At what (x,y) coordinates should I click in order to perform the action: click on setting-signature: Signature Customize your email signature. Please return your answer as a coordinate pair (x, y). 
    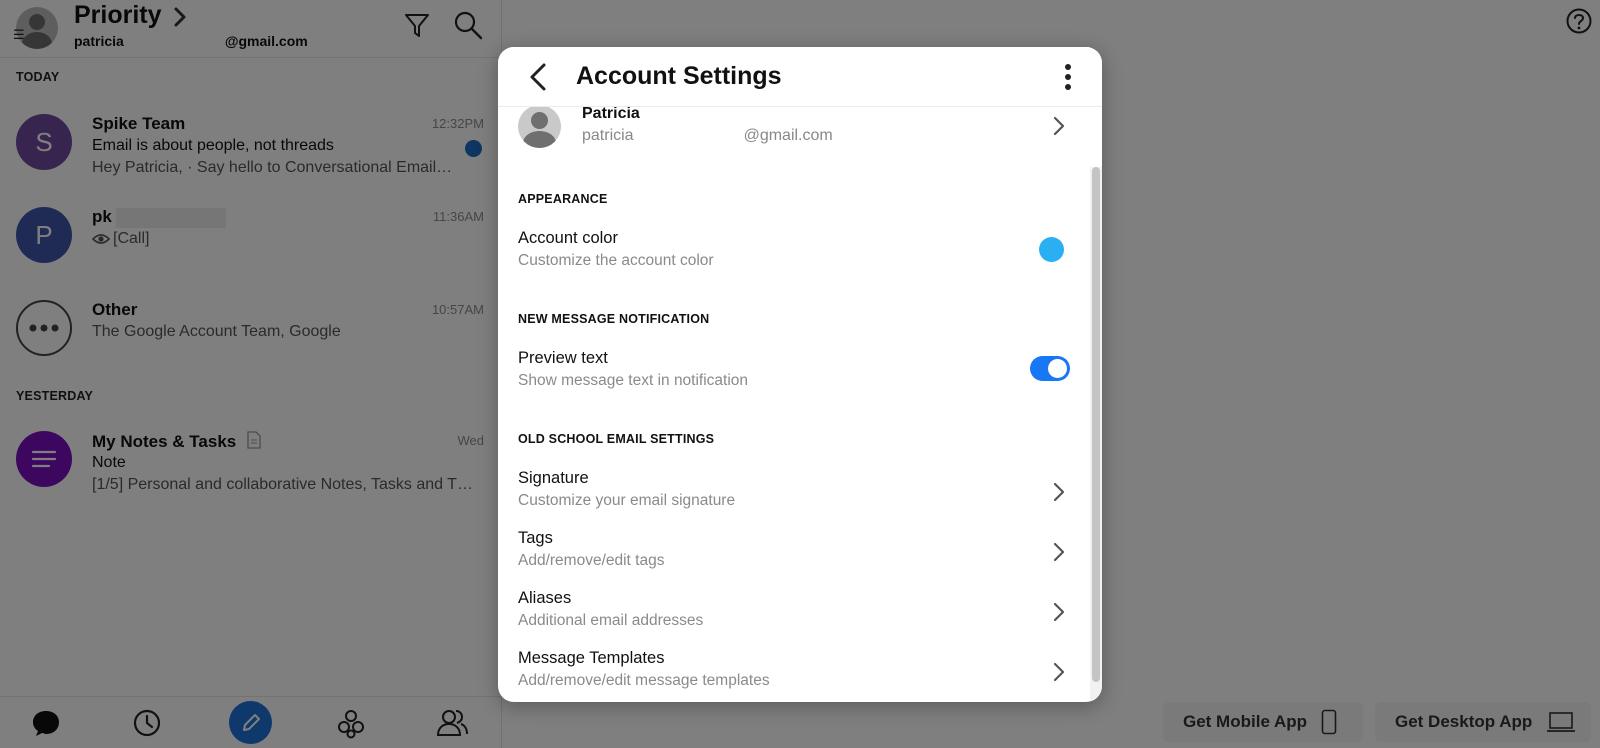
    Looking at the image, I should click on (794, 494).